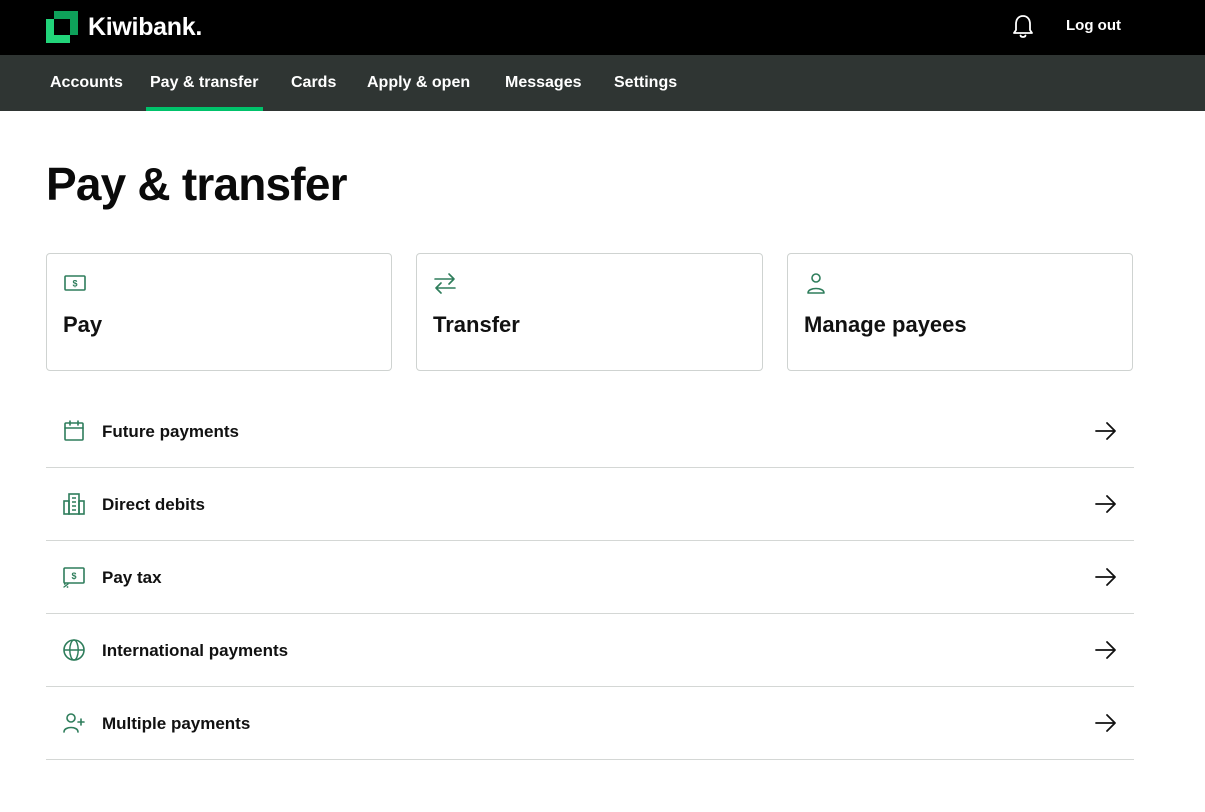 The width and height of the screenshot is (1205, 812). I want to click on nav-item-messages: Messages, so click(543, 83).